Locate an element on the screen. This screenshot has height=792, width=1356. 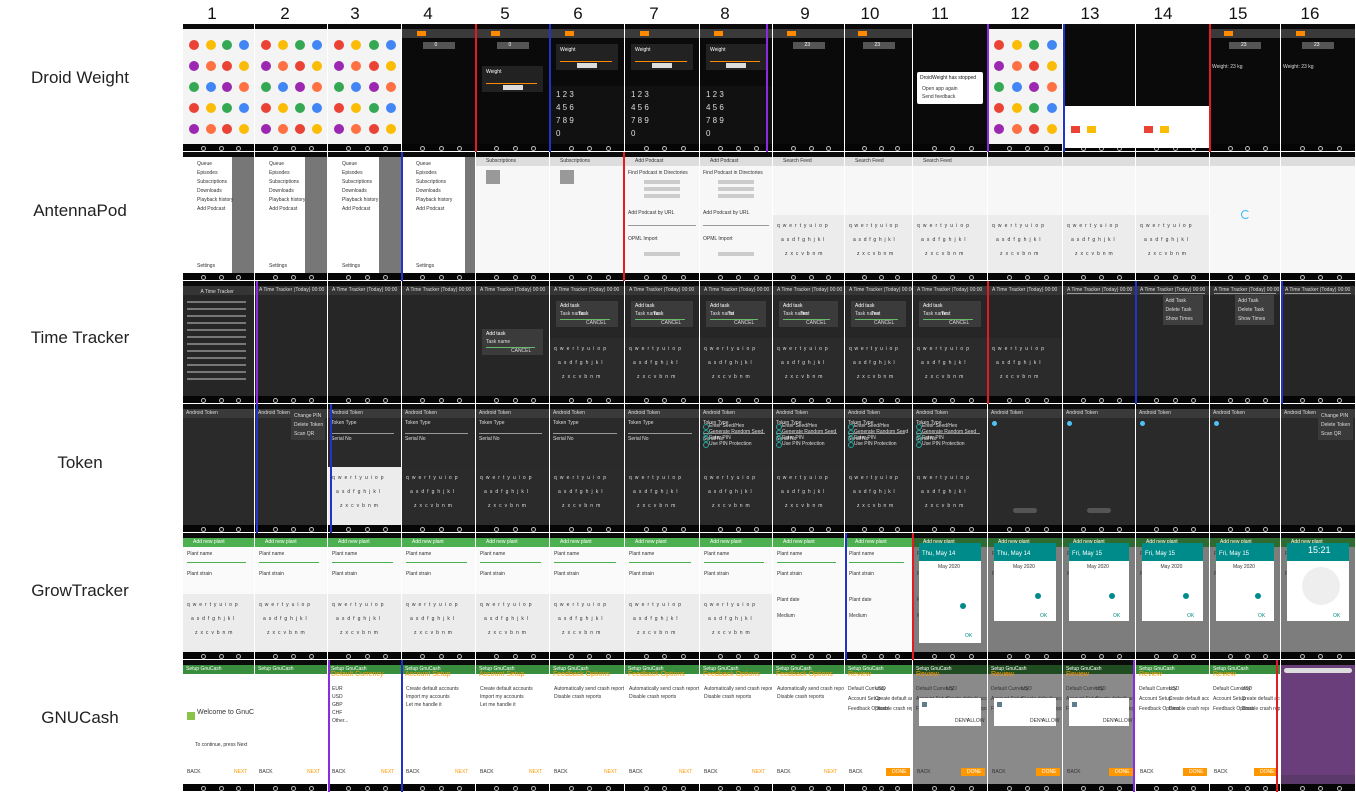
keypad-row: 4 5 6 is located at coordinates (565, 107).